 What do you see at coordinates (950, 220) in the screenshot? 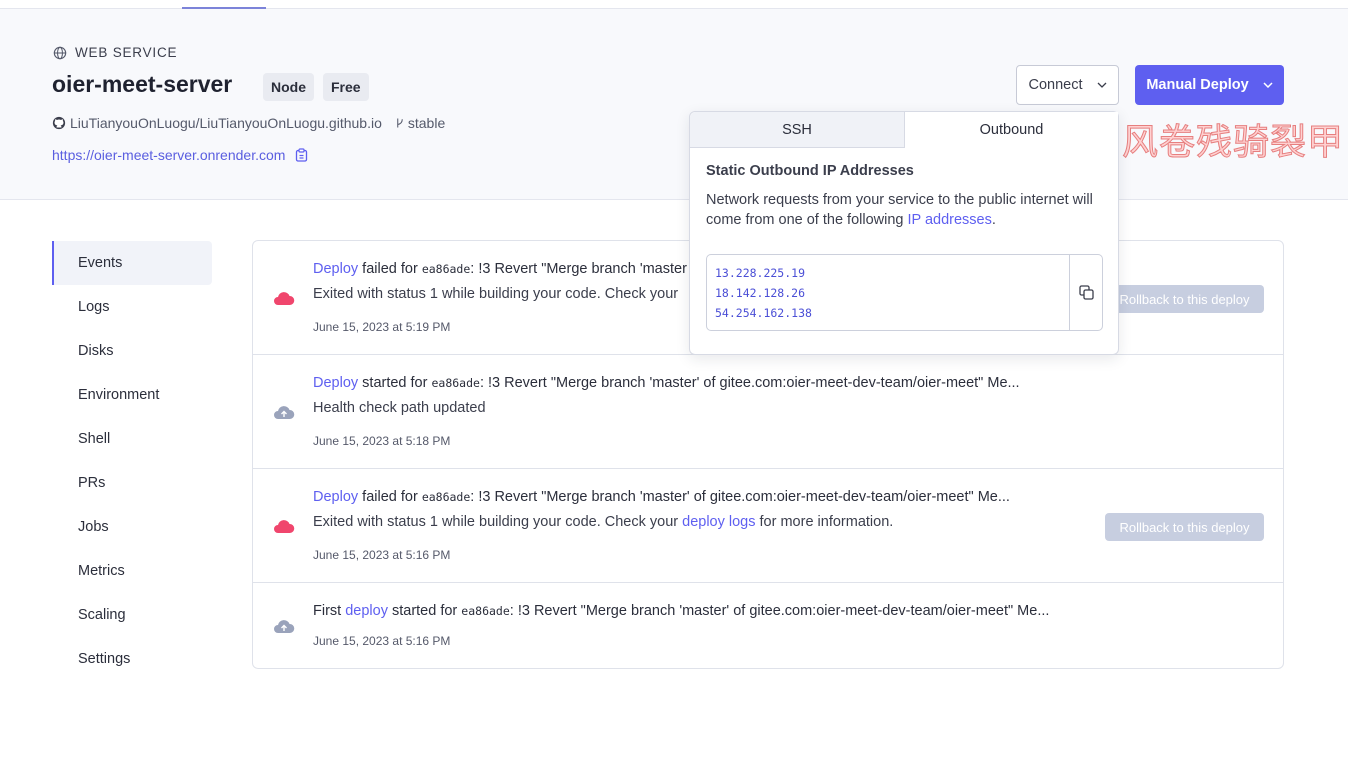
I see `ip-addresses-link: IP addresses` at bounding box center [950, 220].